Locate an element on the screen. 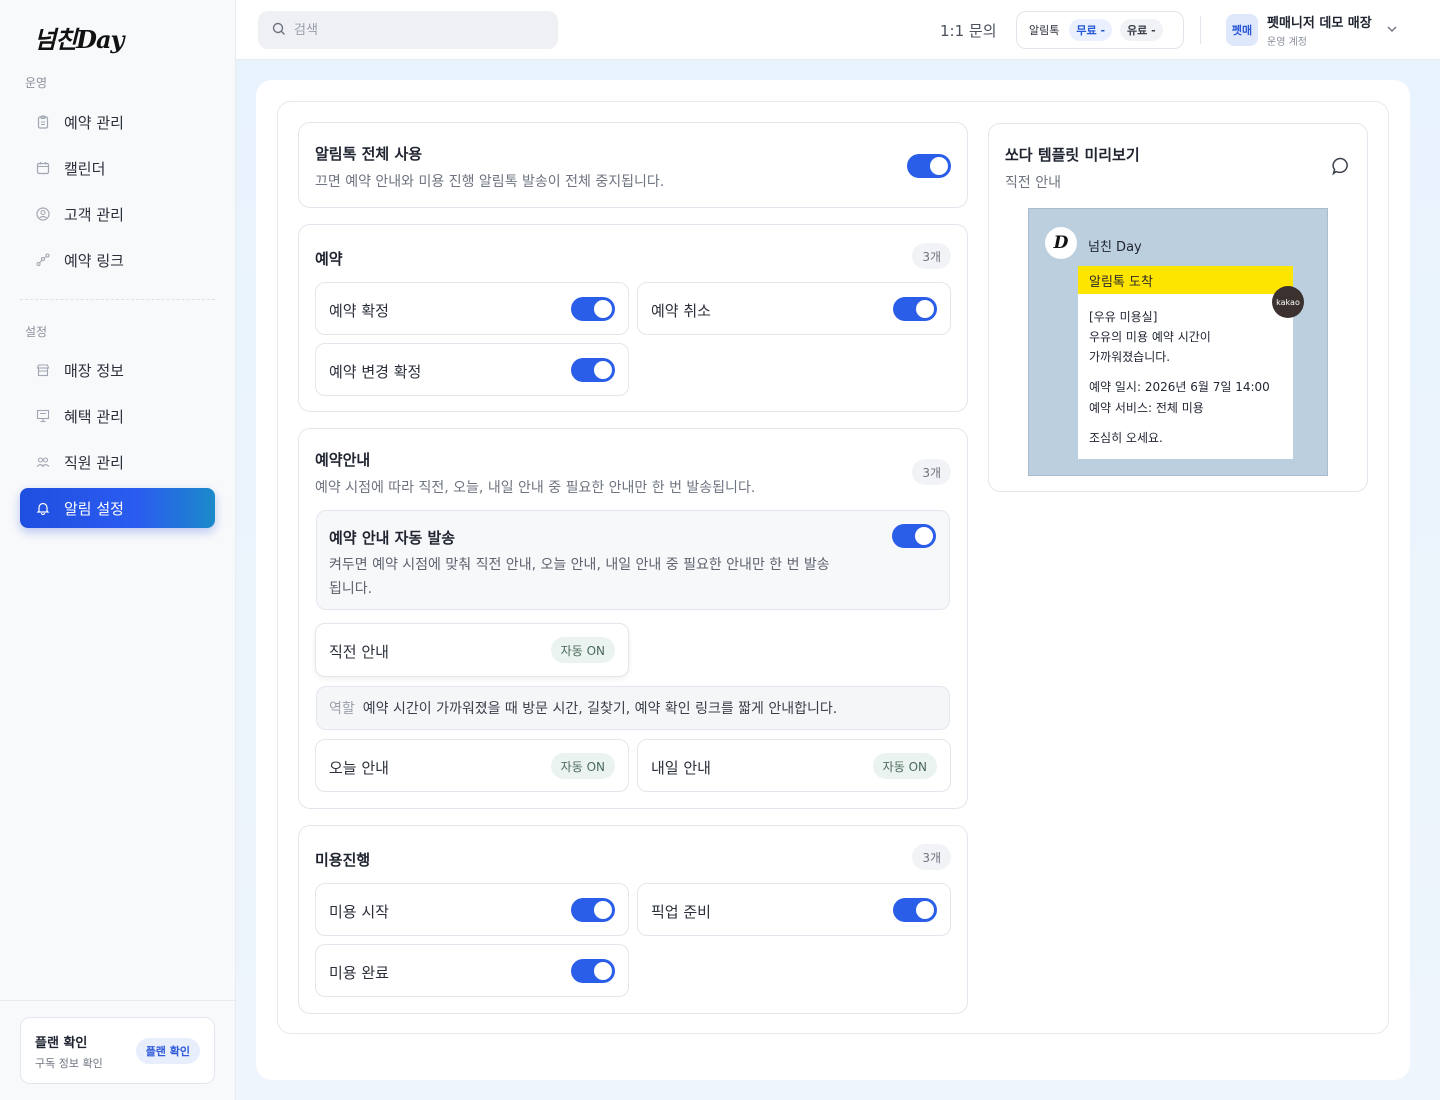 This screenshot has height=1100, width=1440. grooming-start-toggle is located at coordinates (593, 910).